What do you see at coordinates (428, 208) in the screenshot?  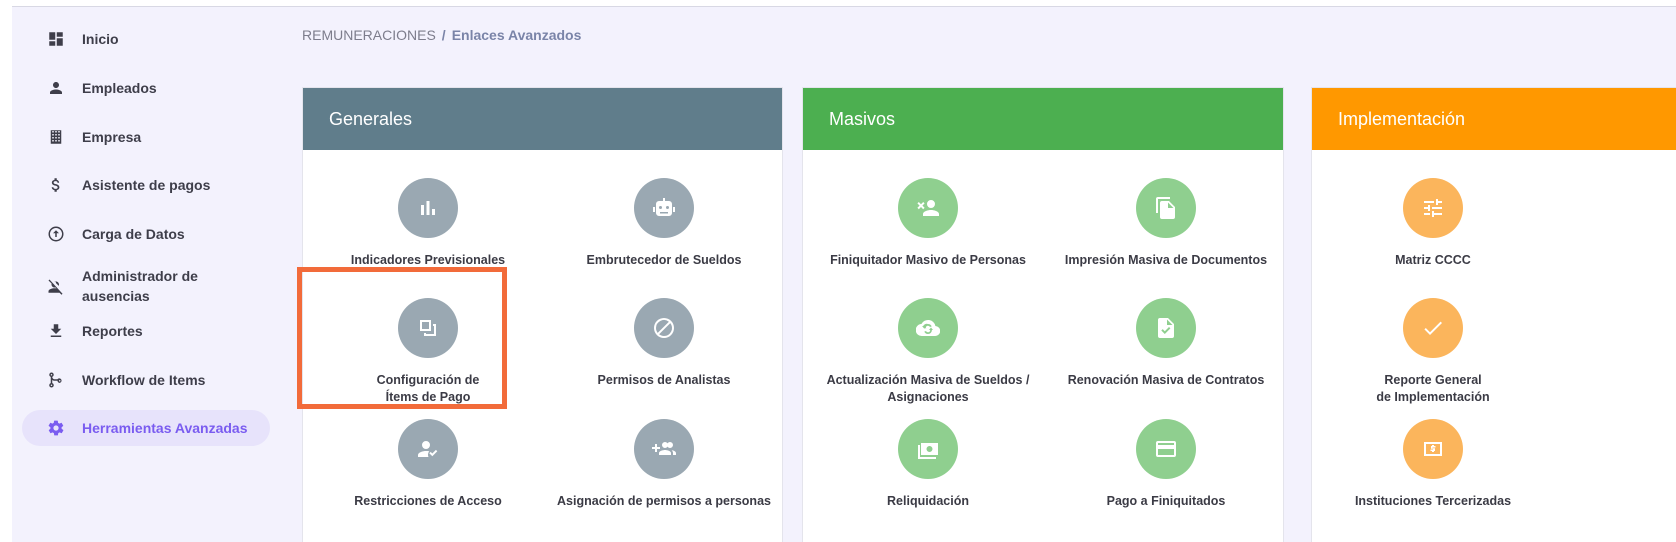 I see `bar-chart-icon` at bounding box center [428, 208].